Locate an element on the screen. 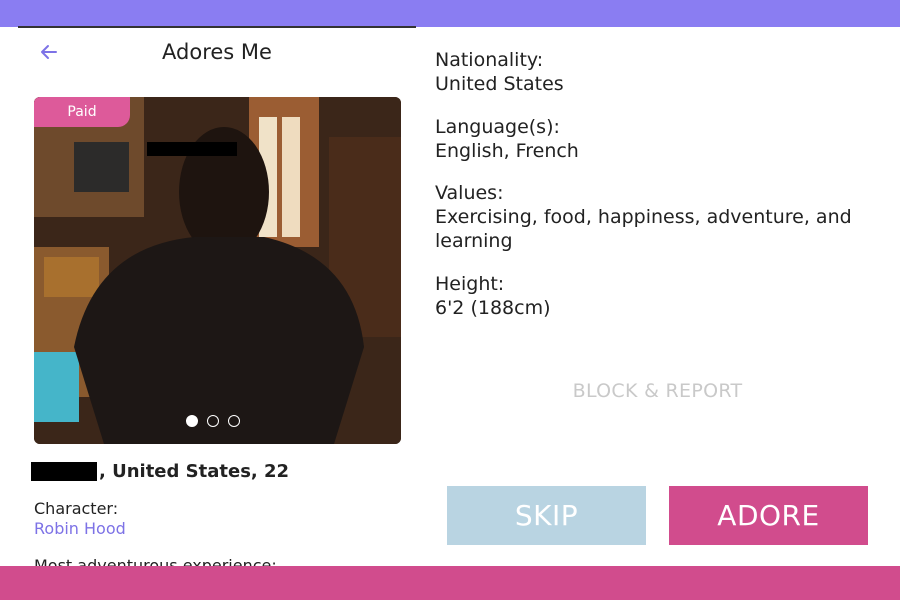  page-title: Adores Me is located at coordinates (217, 52).